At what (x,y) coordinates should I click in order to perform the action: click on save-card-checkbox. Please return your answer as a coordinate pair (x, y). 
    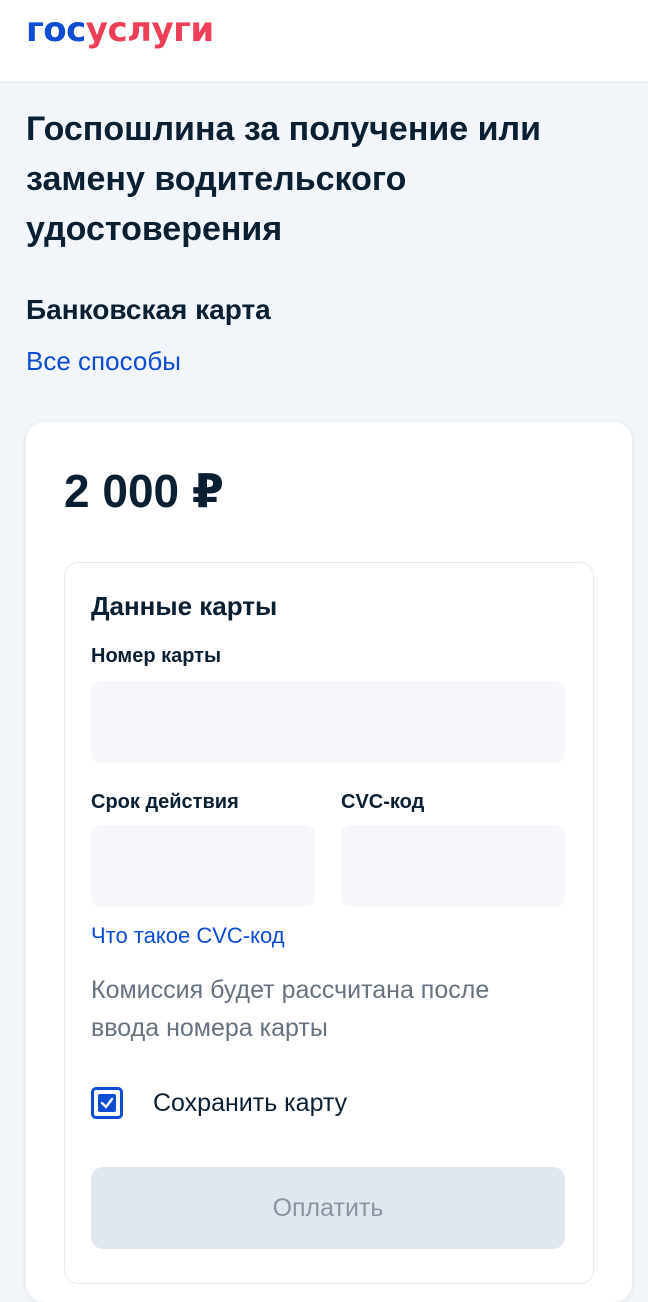
    Looking at the image, I should click on (107, 1103).